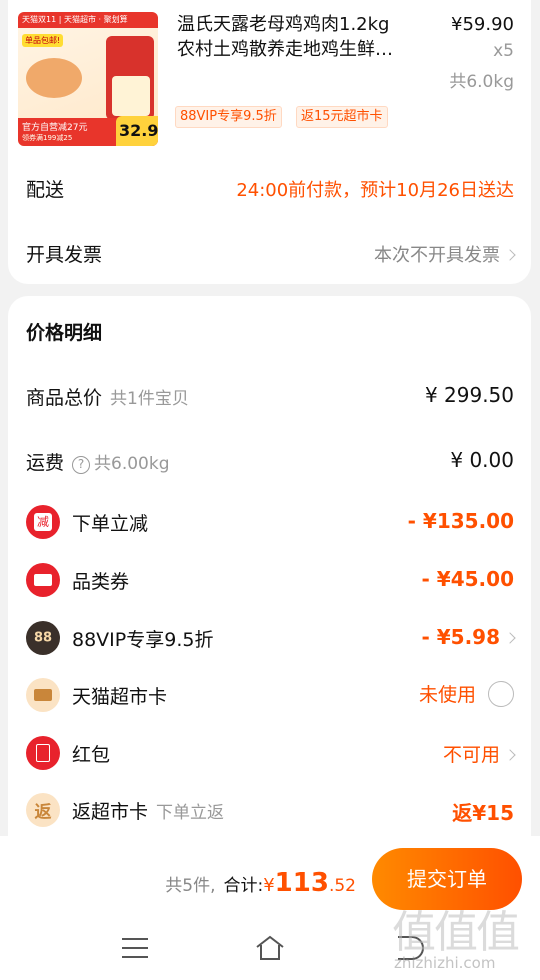 The height and width of the screenshot is (980, 540). Describe the element at coordinates (110, 524) in the screenshot. I see `discount-order-label: 下单立减` at that location.